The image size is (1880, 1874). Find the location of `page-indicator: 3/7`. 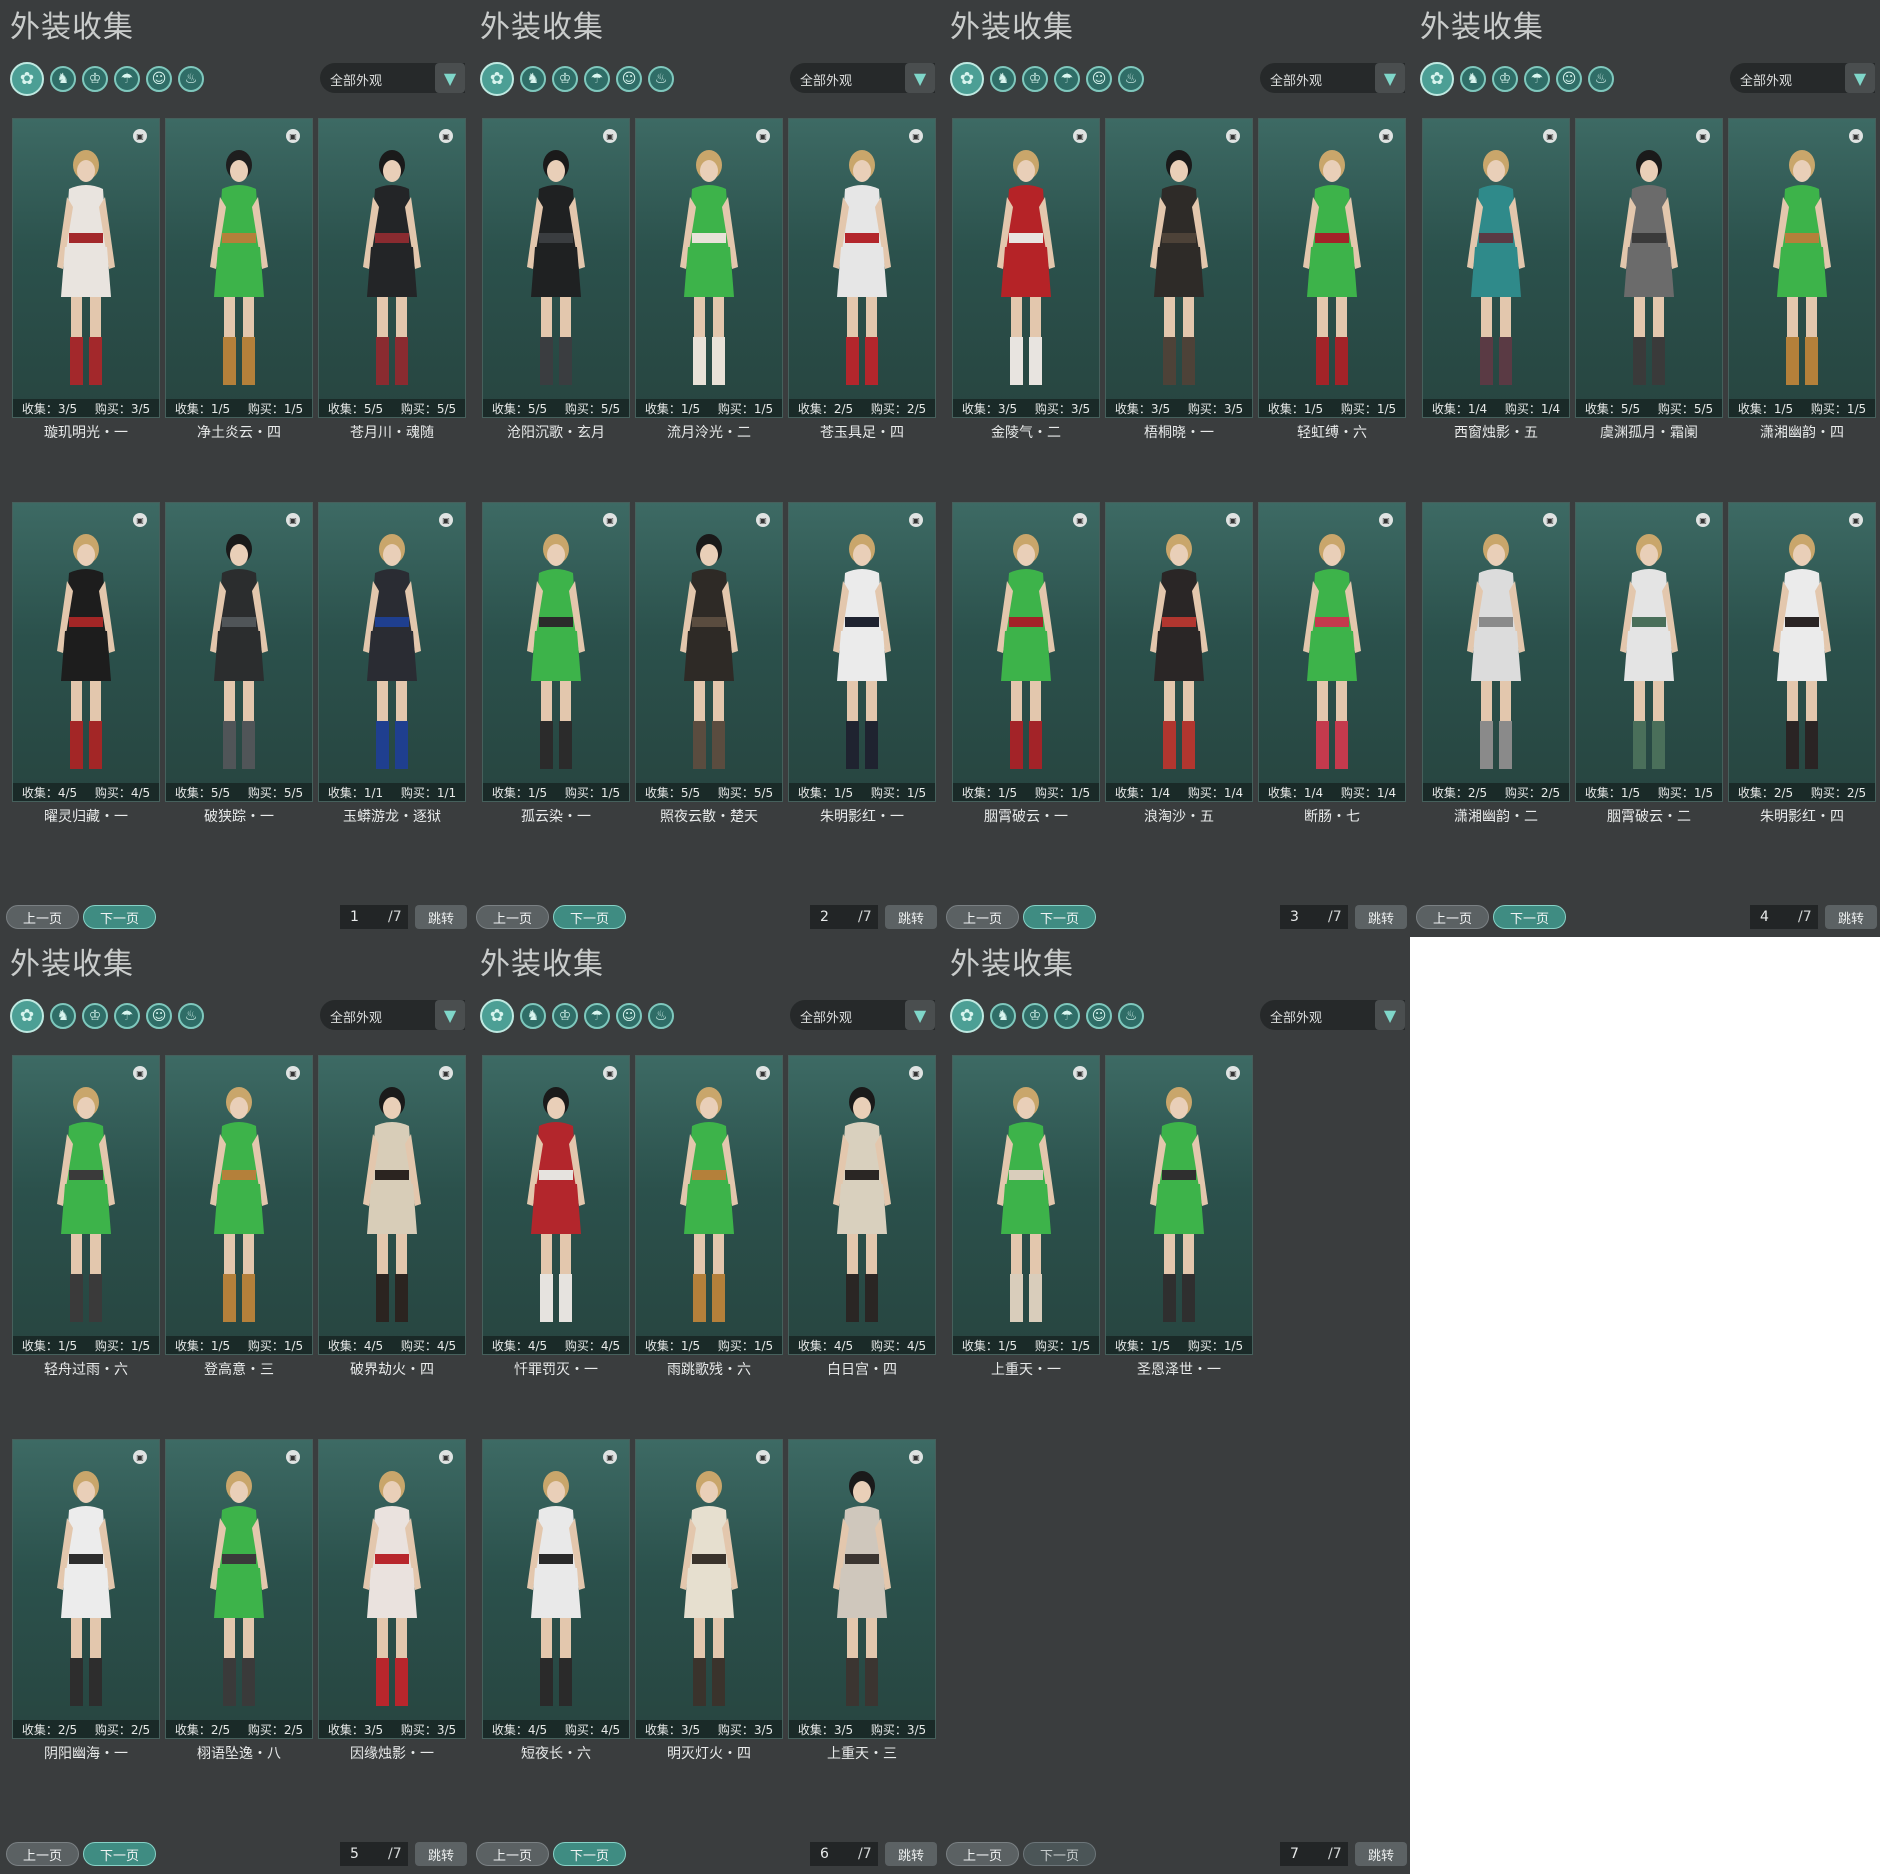

page-indicator: 3/7 is located at coordinates (1314, 917).